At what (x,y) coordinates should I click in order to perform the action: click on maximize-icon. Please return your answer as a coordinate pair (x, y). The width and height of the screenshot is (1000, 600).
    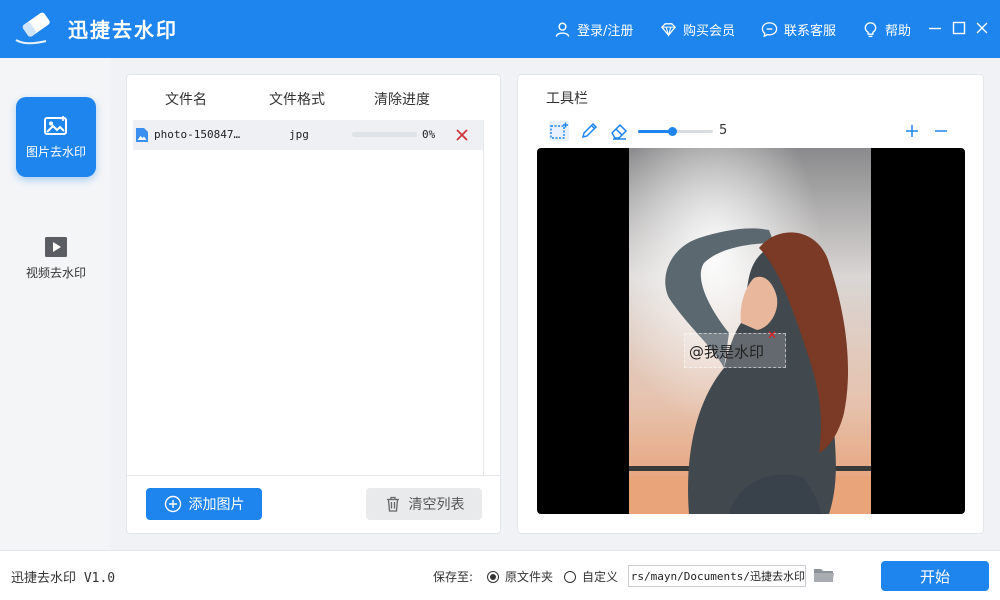
    Looking at the image, I should click on (959, 28).